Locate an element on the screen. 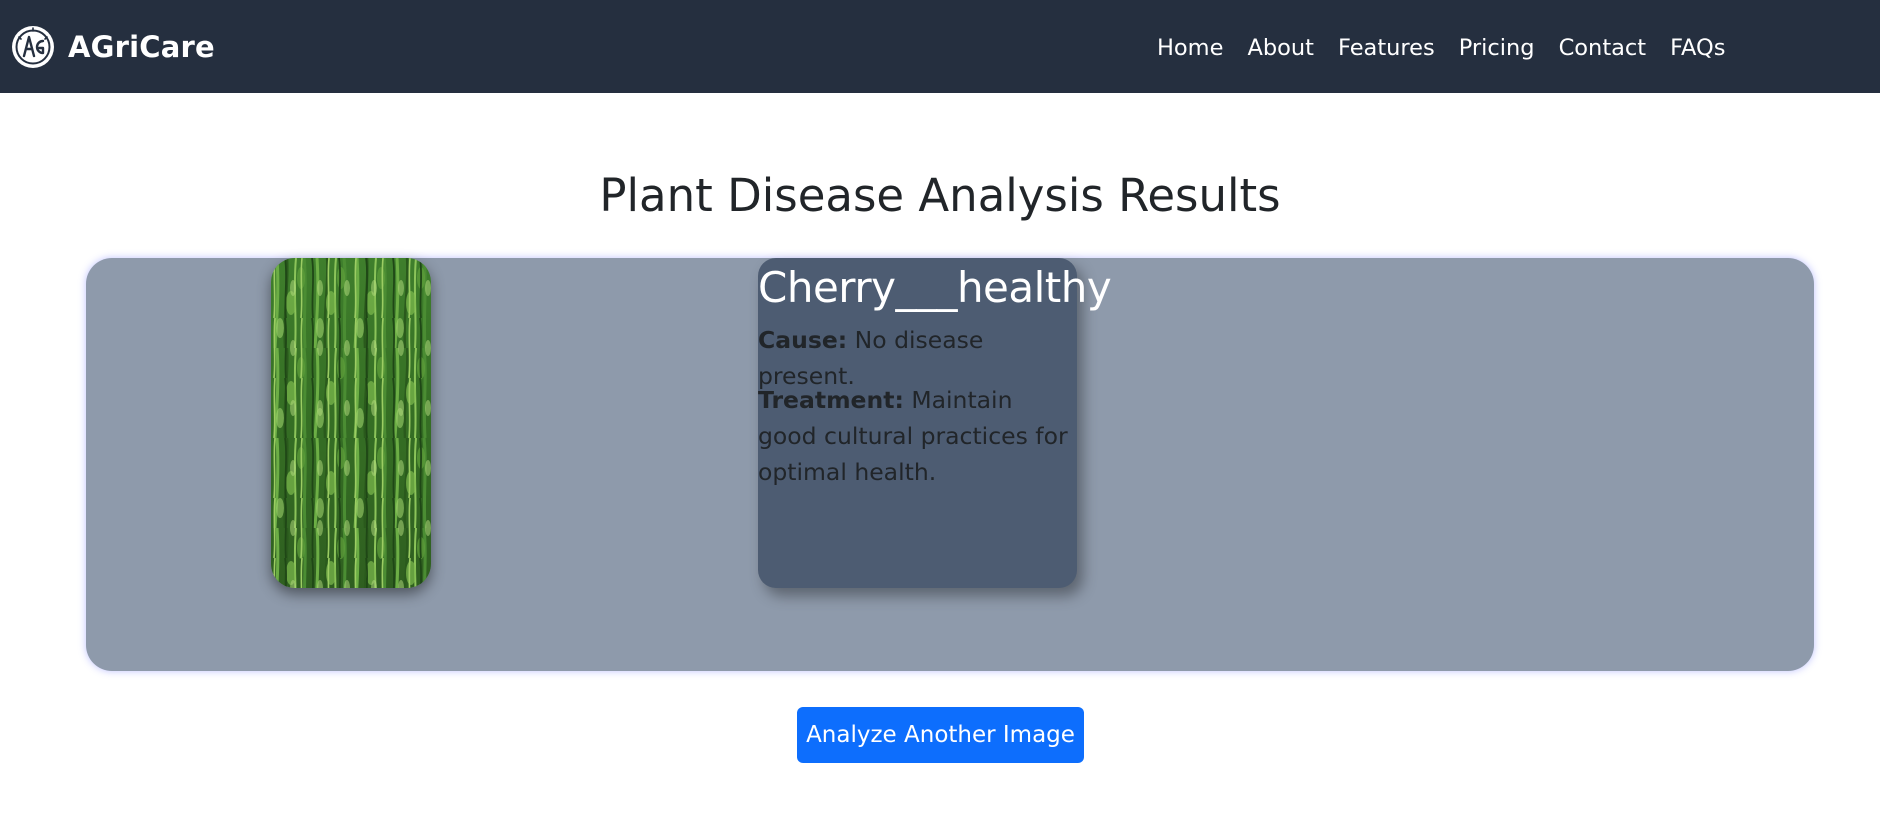 This screenshot has height=831, width=1880. disease-name: Cherry___healthy is located at coordinates (935, 287).